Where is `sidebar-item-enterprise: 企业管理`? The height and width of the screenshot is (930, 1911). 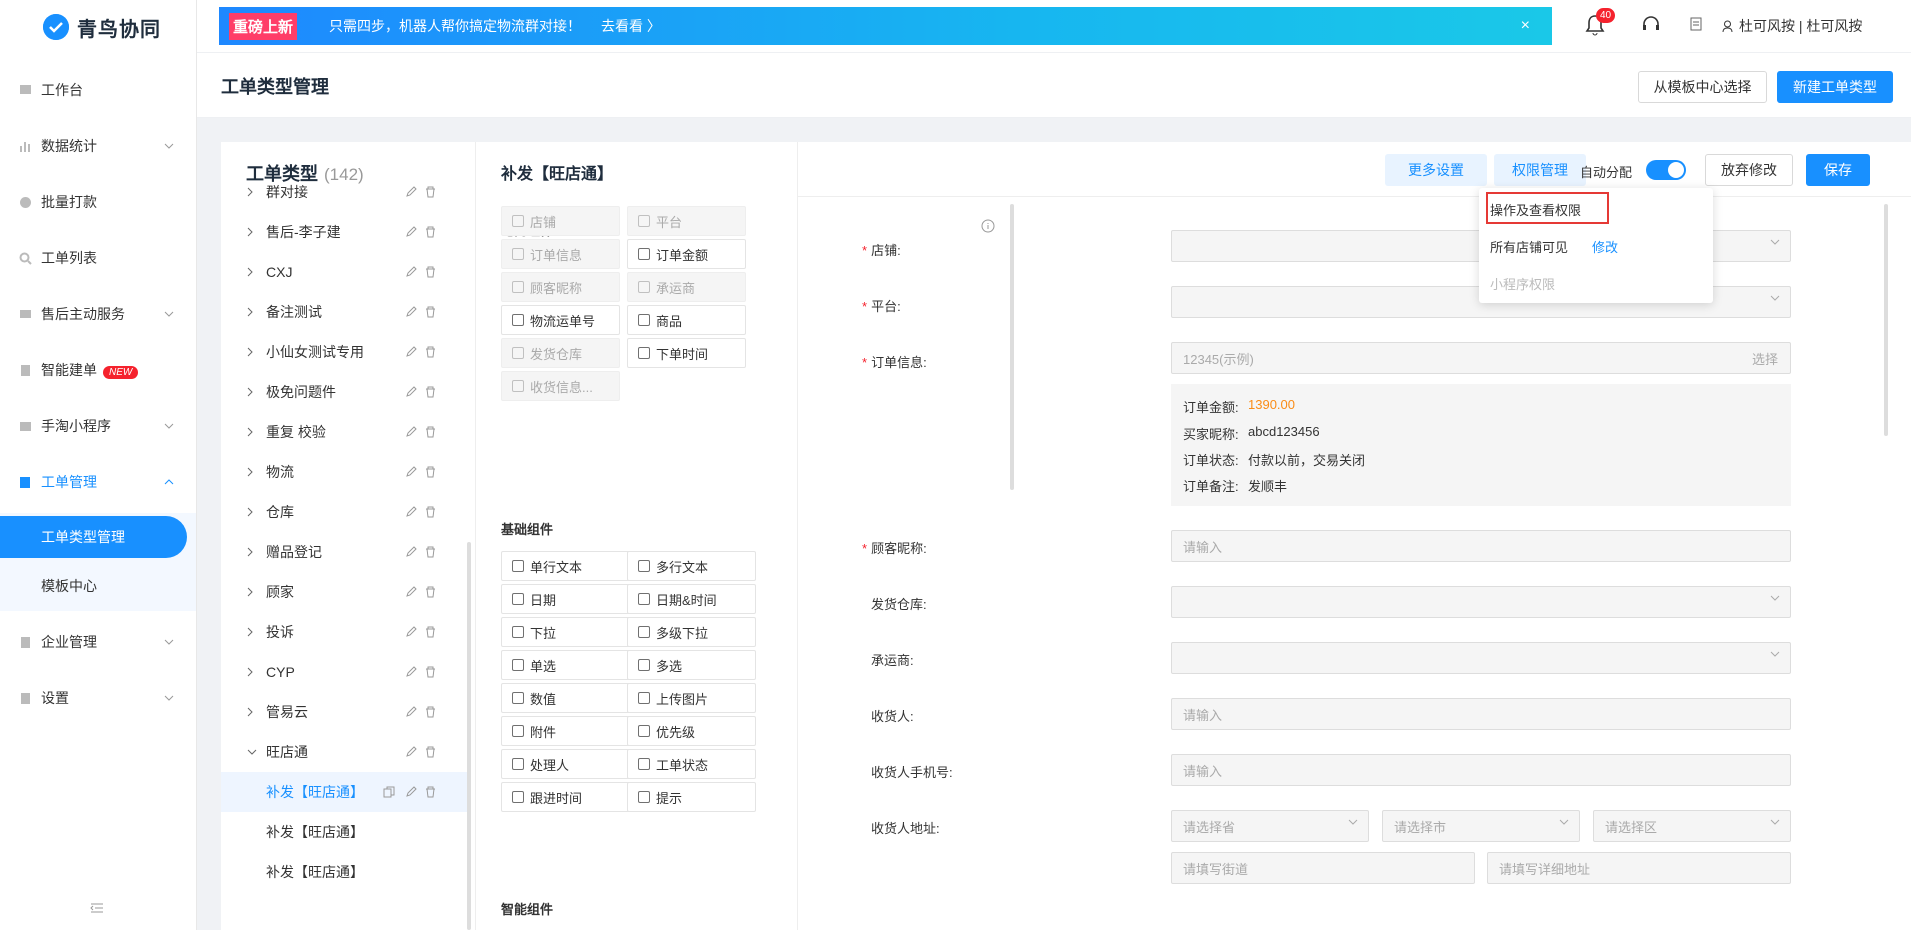
sidebar-item-enterprise: 企业管理 is located at coordinates (98, 642).